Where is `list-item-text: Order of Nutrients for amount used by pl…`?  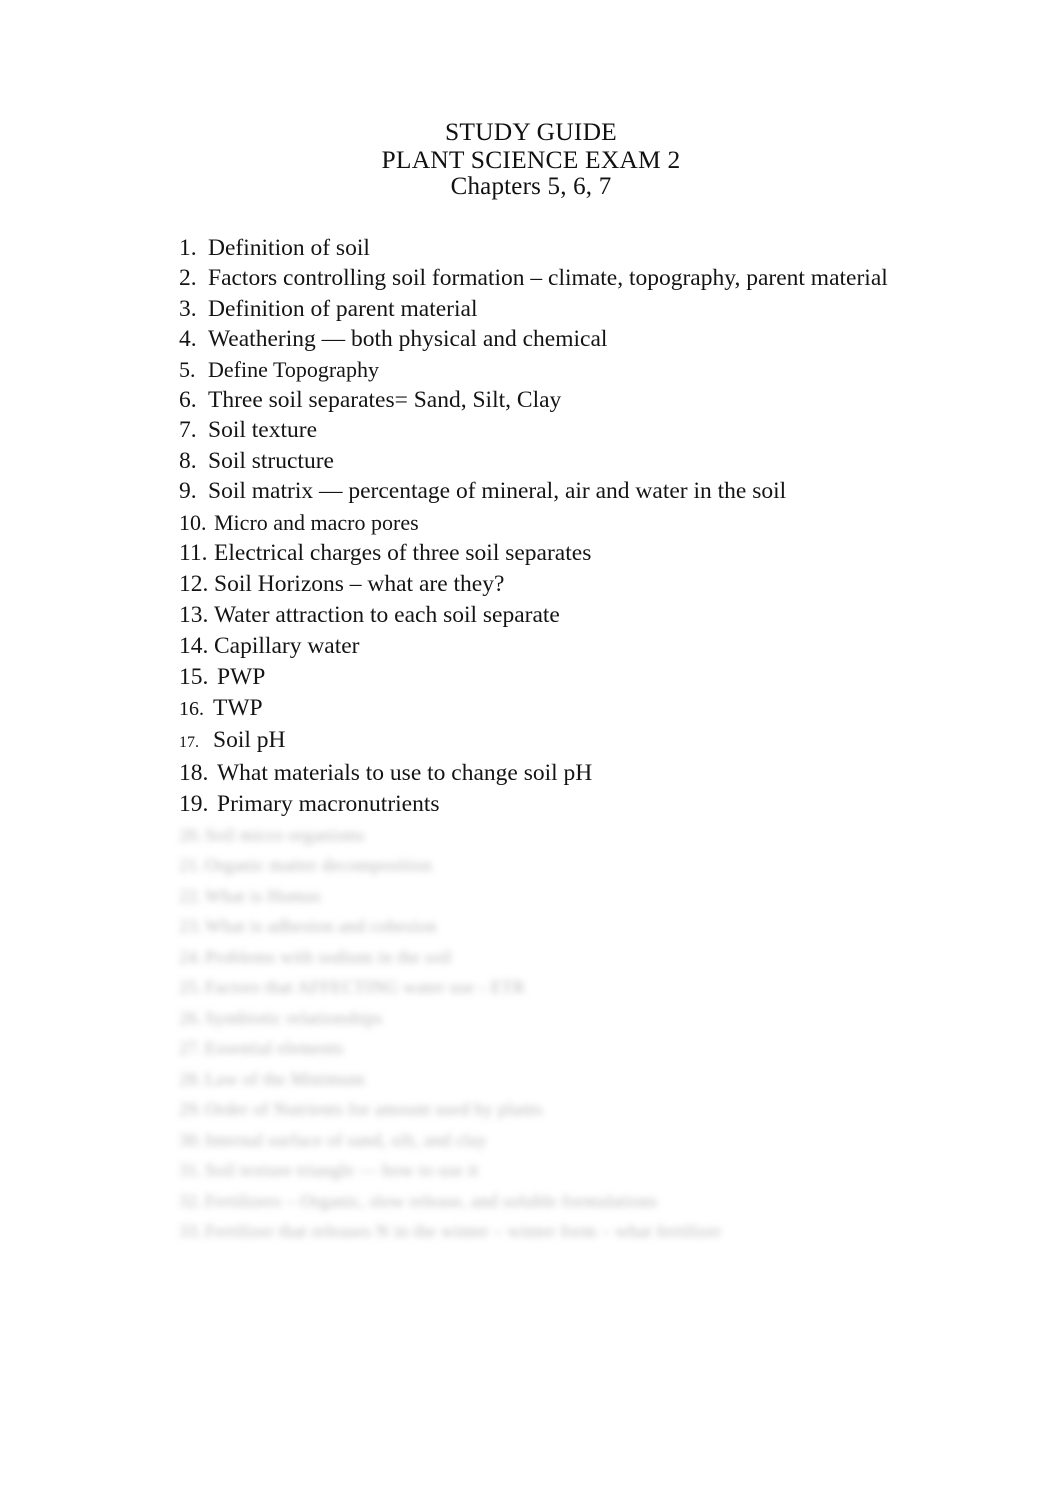 list-item-text: Order of Nutrients for amount used by pl… is located at coordinates (374, 1109).